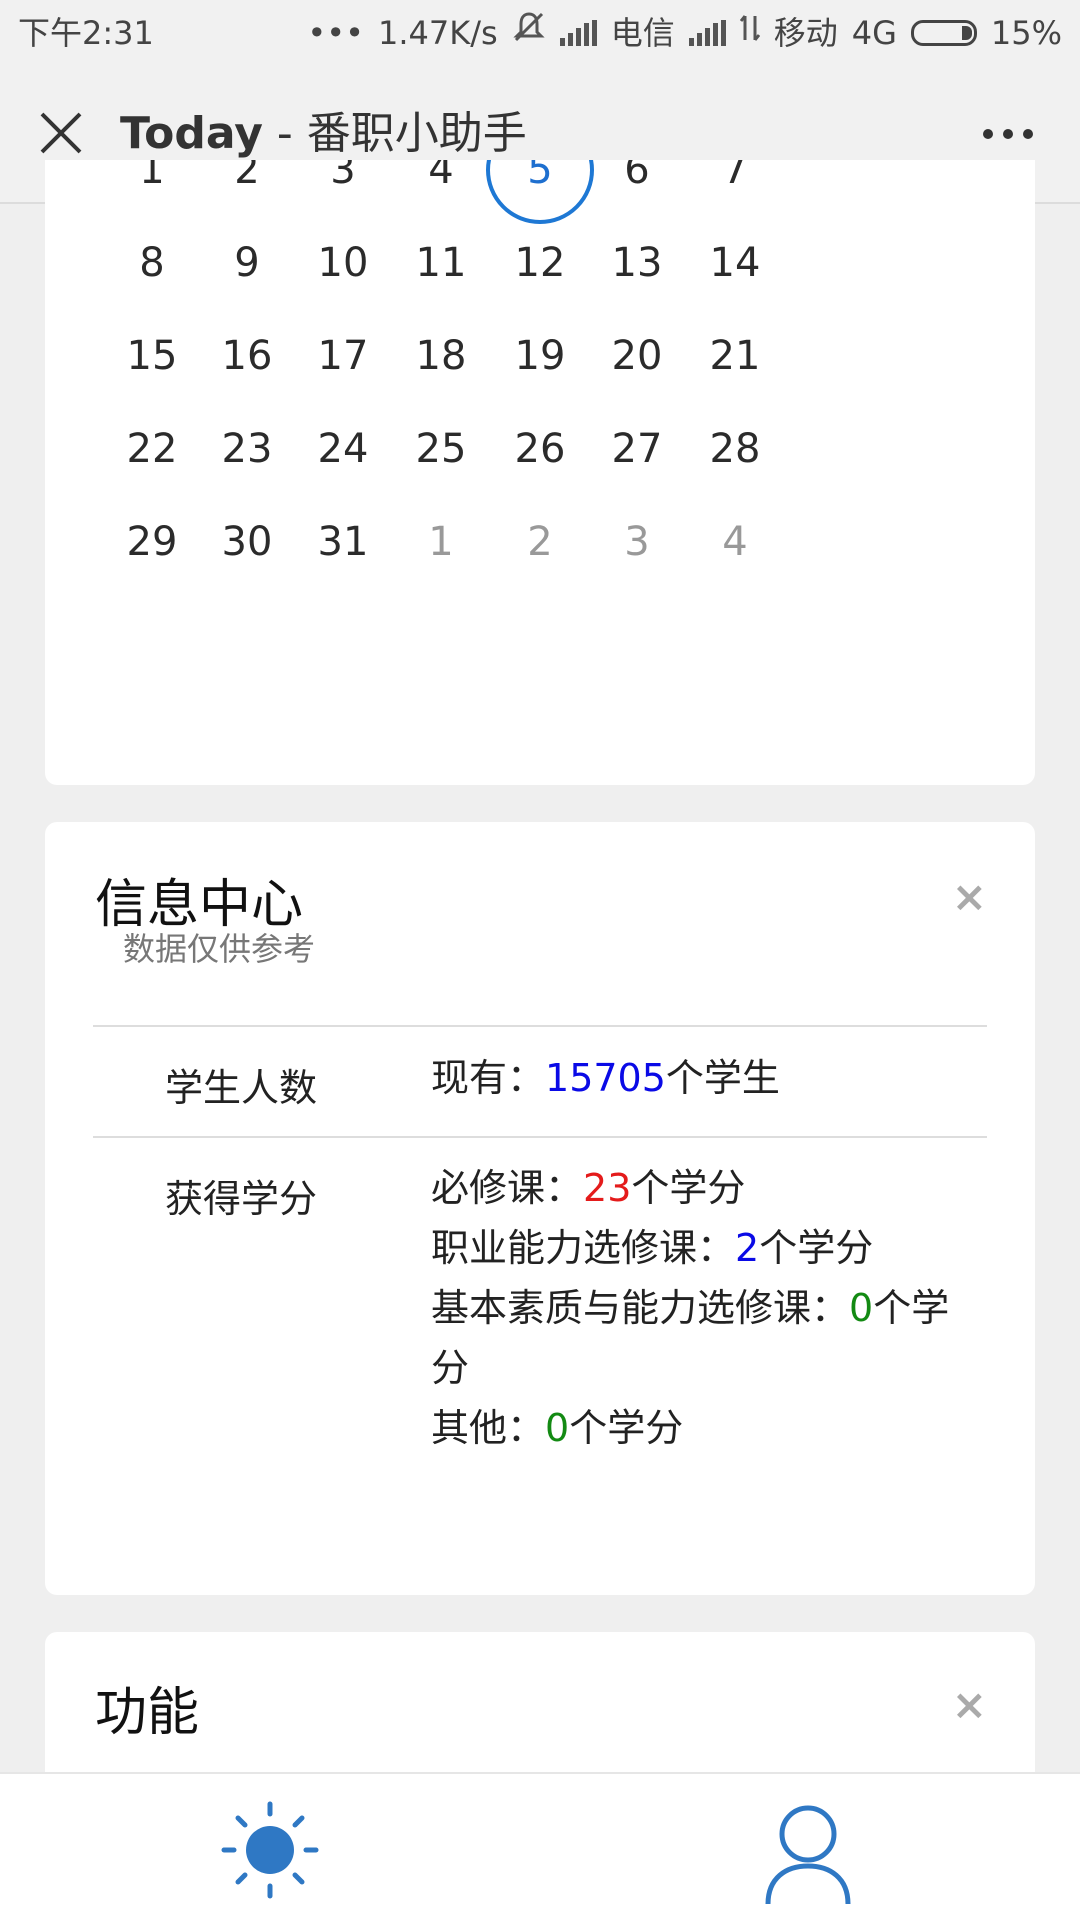  I want to click on calendar-week: 15 16 17 18 19 20 21, so click(540, 356).